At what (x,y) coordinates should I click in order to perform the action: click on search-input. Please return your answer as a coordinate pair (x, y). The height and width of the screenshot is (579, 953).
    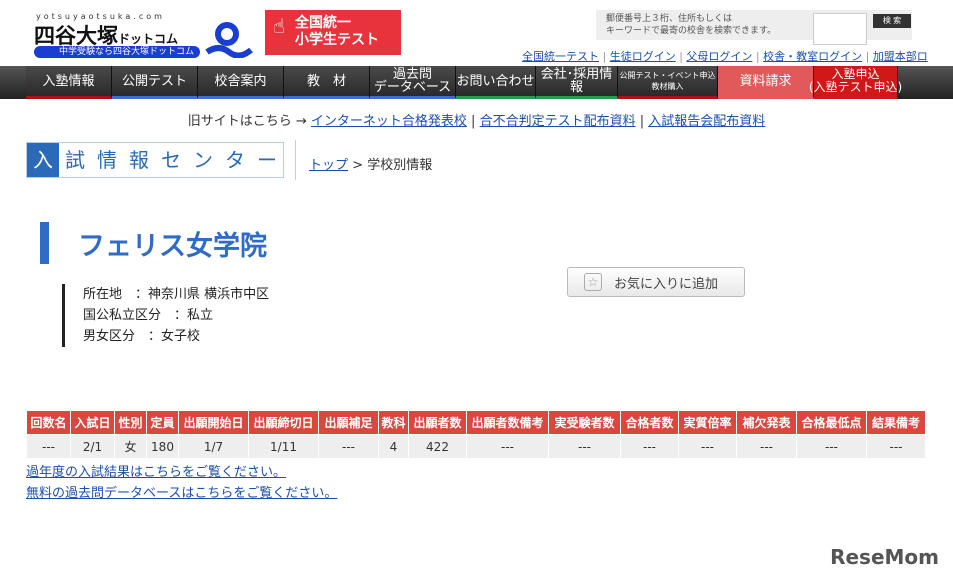
    Looking at the image, I should click on (840, 29).